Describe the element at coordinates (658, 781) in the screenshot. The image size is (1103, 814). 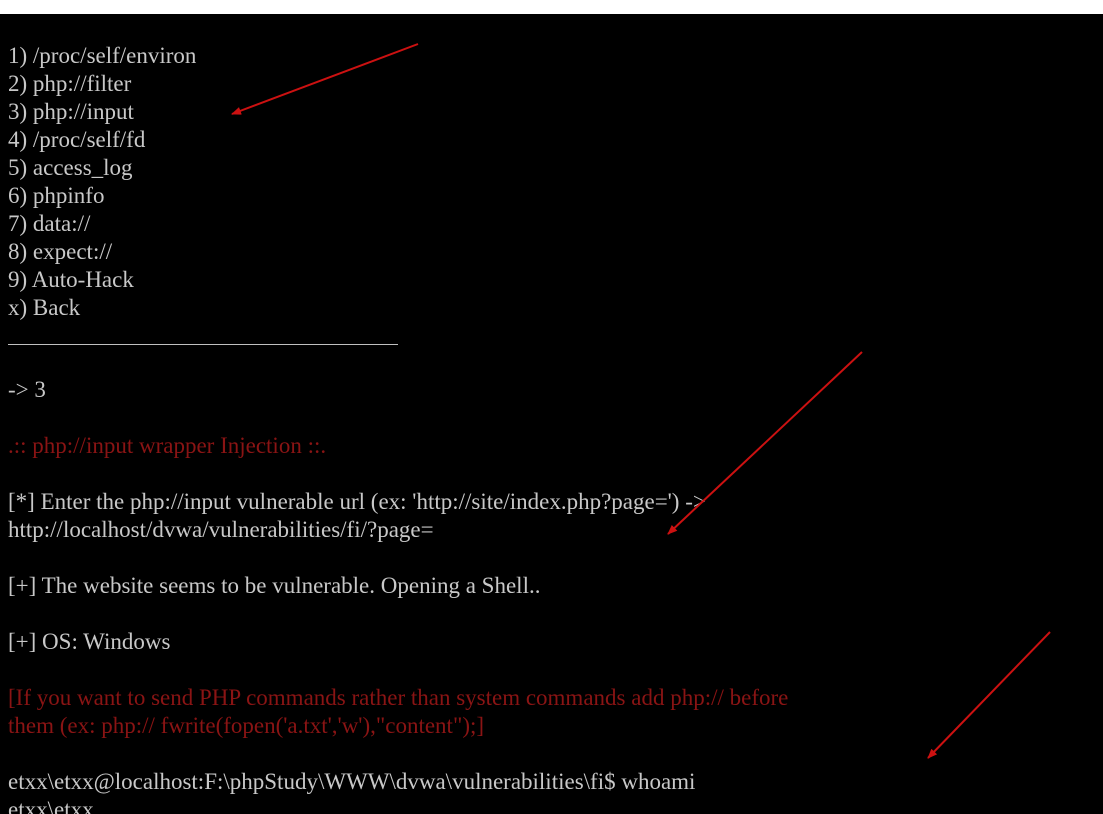
I see `shell-command: whoami` at that location.